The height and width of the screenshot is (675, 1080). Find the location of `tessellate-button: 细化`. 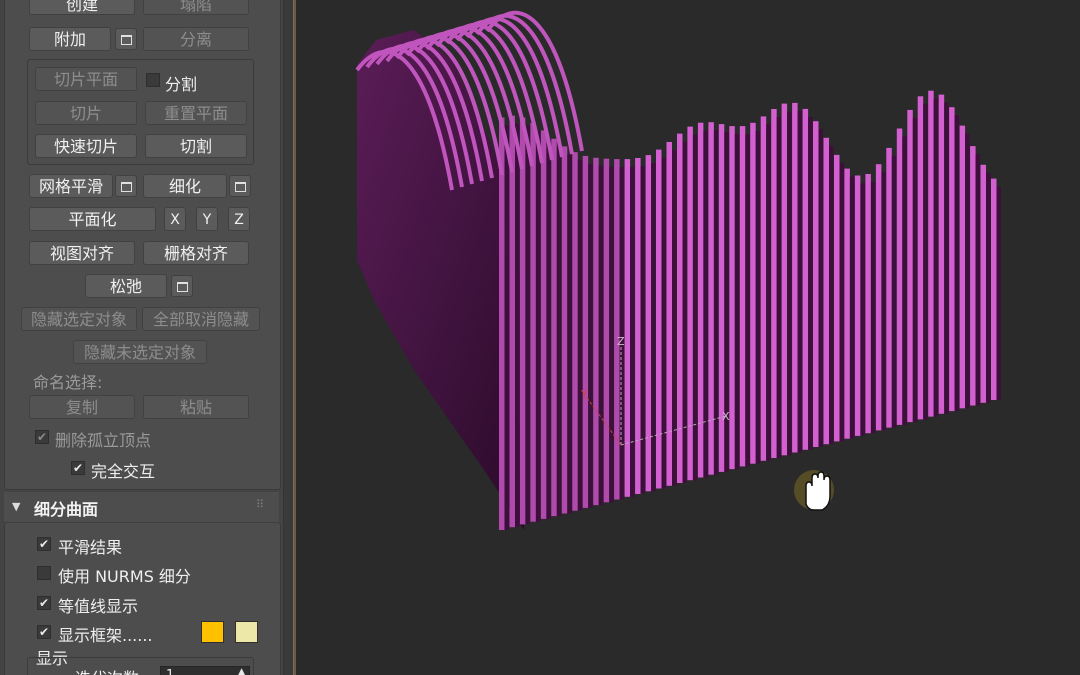

tessellate-button: 细化 is located at coordinates (185, 186).